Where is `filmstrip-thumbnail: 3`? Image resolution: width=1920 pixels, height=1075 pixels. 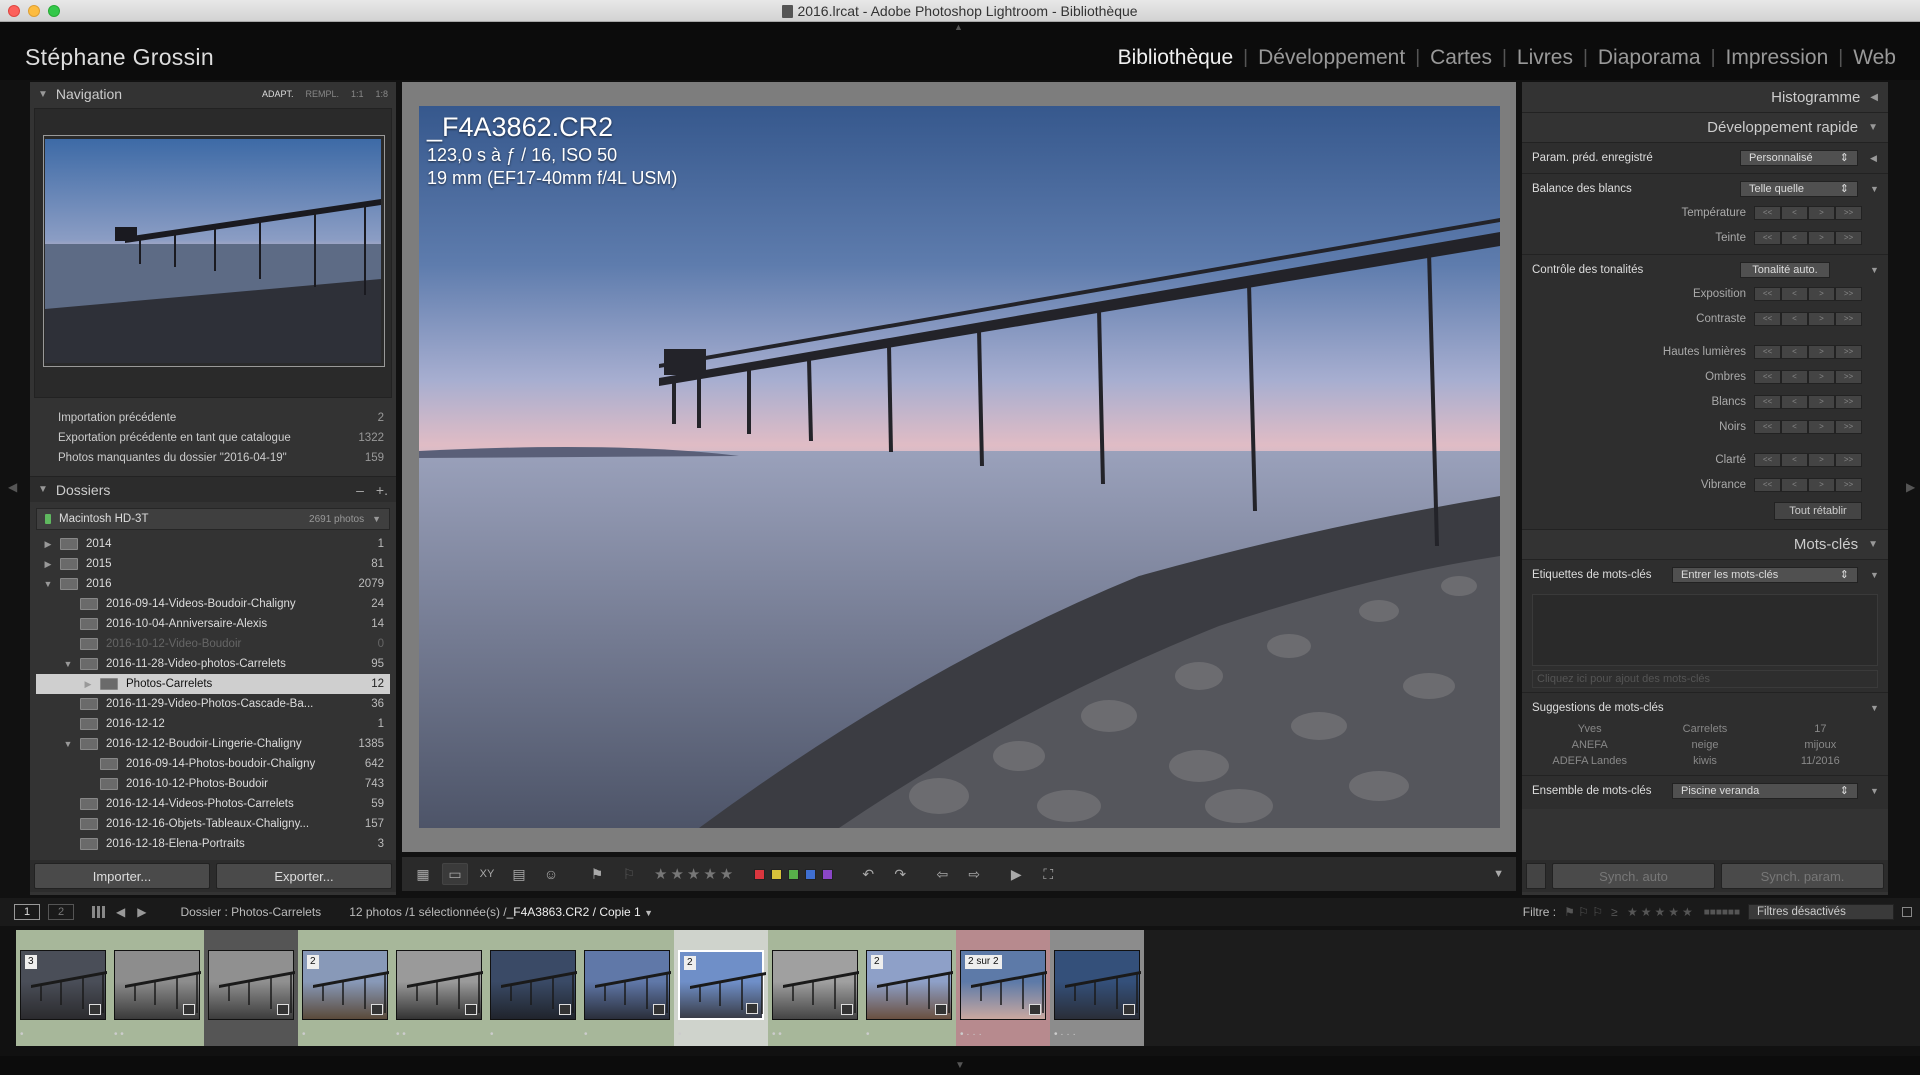
filmstrip-thumbnail: 3 is located at coordinates (63, 985).